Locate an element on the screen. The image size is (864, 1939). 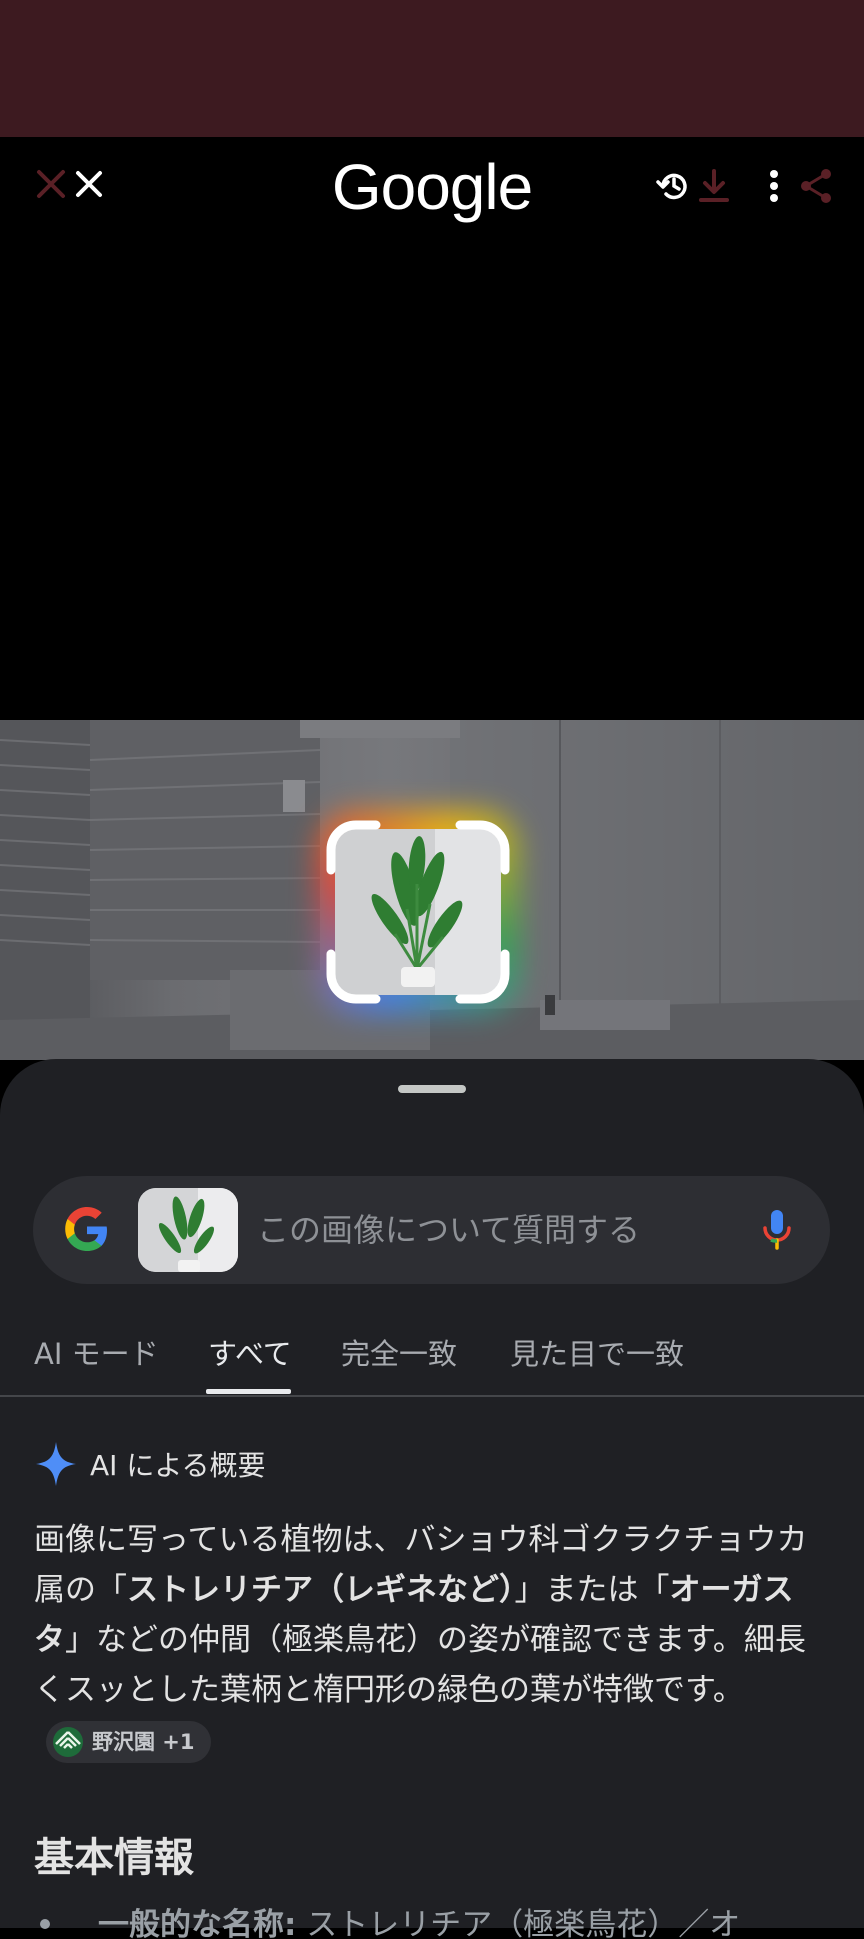
lens-selection-frame is located at coordinates (418, 912).